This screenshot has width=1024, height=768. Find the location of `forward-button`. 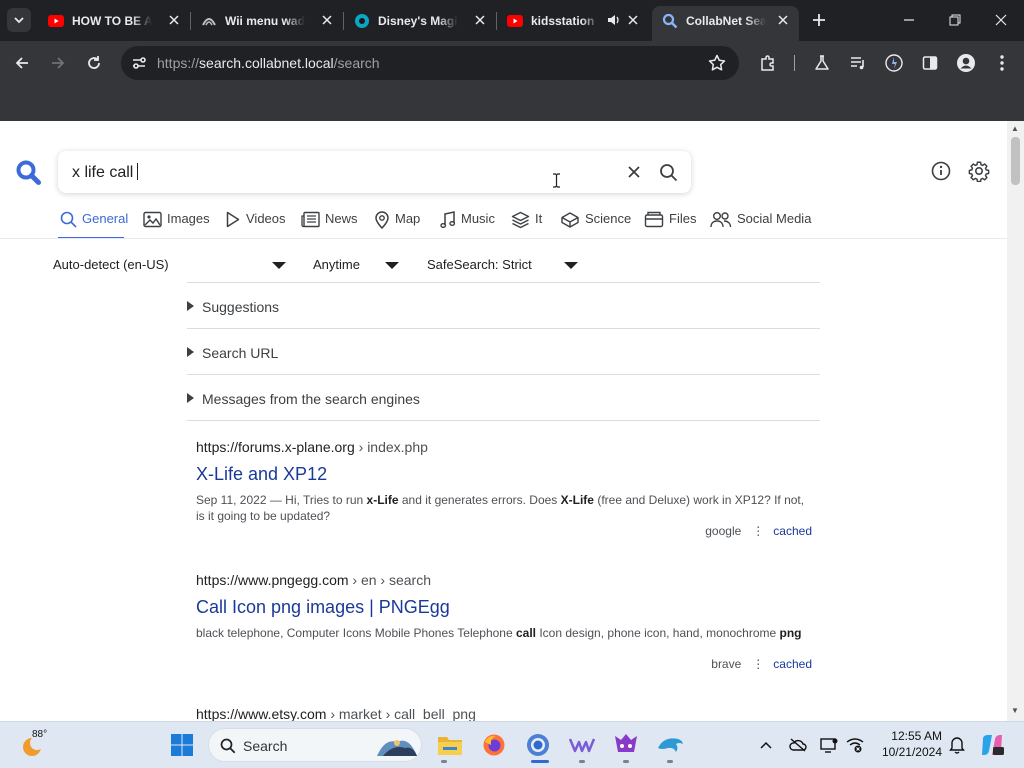

forward-button is located at coordinates (58, 63).